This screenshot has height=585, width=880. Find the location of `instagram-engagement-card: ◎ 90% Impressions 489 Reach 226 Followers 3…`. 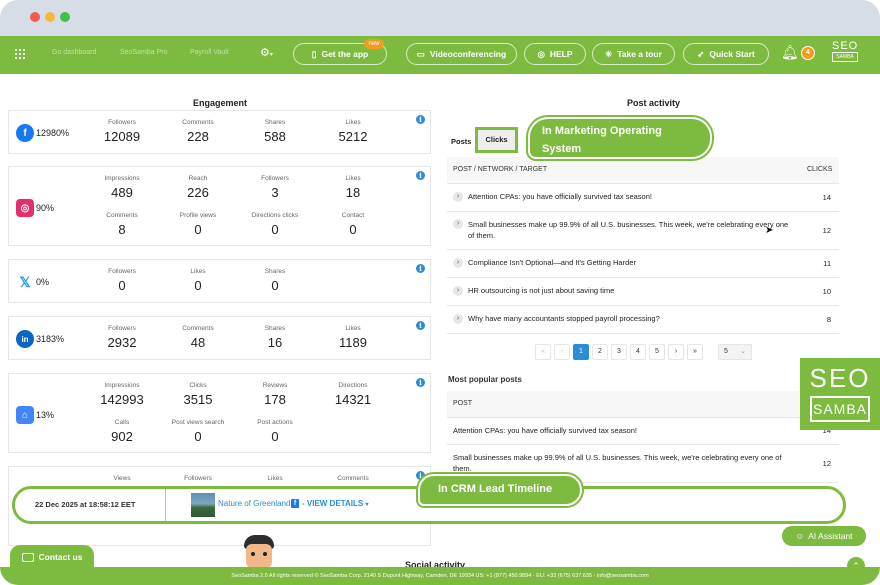

instagram-engagement-card: ◎ 90% Impressions 489 Reach 226 Followers 3… is located at coordinates (219, 206).